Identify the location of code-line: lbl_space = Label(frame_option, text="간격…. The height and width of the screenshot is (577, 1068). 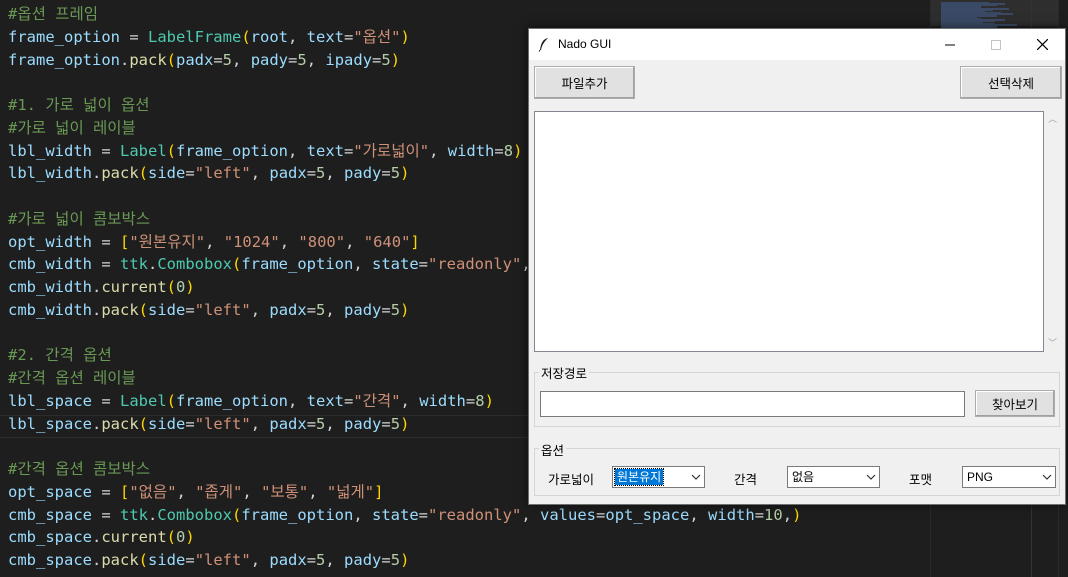
(251, 400).